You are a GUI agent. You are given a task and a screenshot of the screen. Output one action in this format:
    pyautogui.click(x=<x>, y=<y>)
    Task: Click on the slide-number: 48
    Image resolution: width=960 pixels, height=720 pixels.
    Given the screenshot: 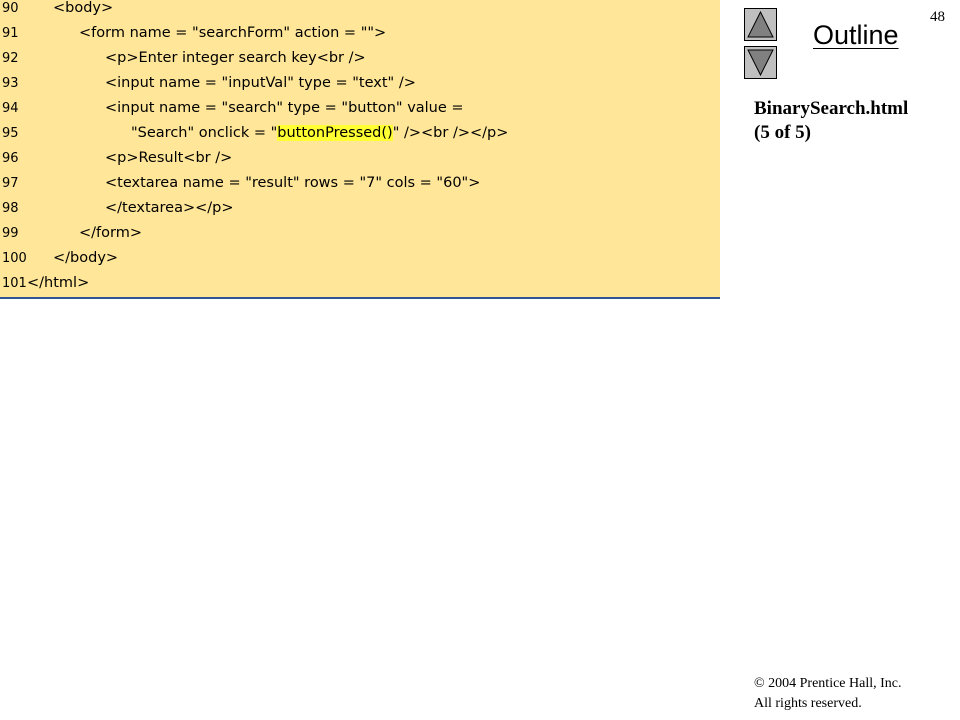 What is the action you would take?
    pyautogui.click(x=937, y=17)
    